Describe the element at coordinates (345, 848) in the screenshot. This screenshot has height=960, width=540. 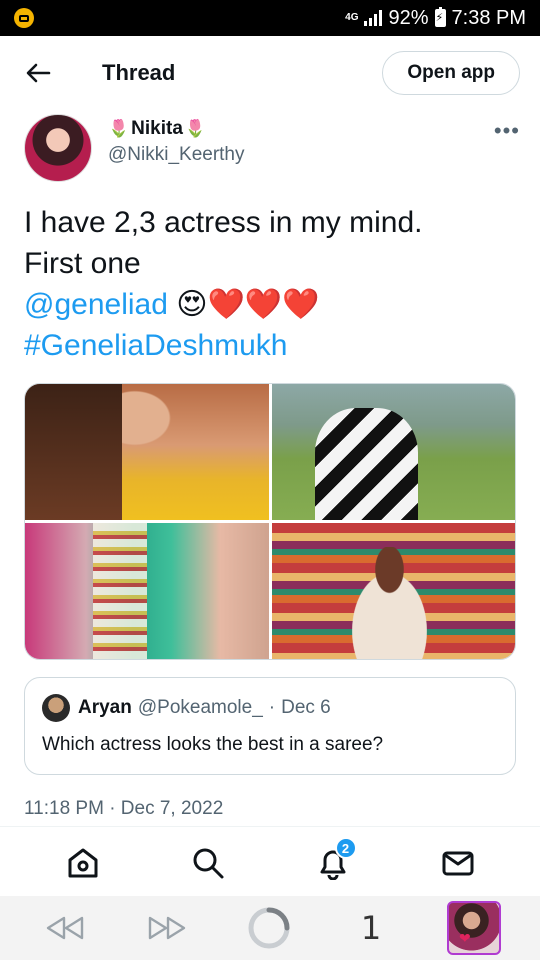
I see `notification-count-badge: 2` at that location.